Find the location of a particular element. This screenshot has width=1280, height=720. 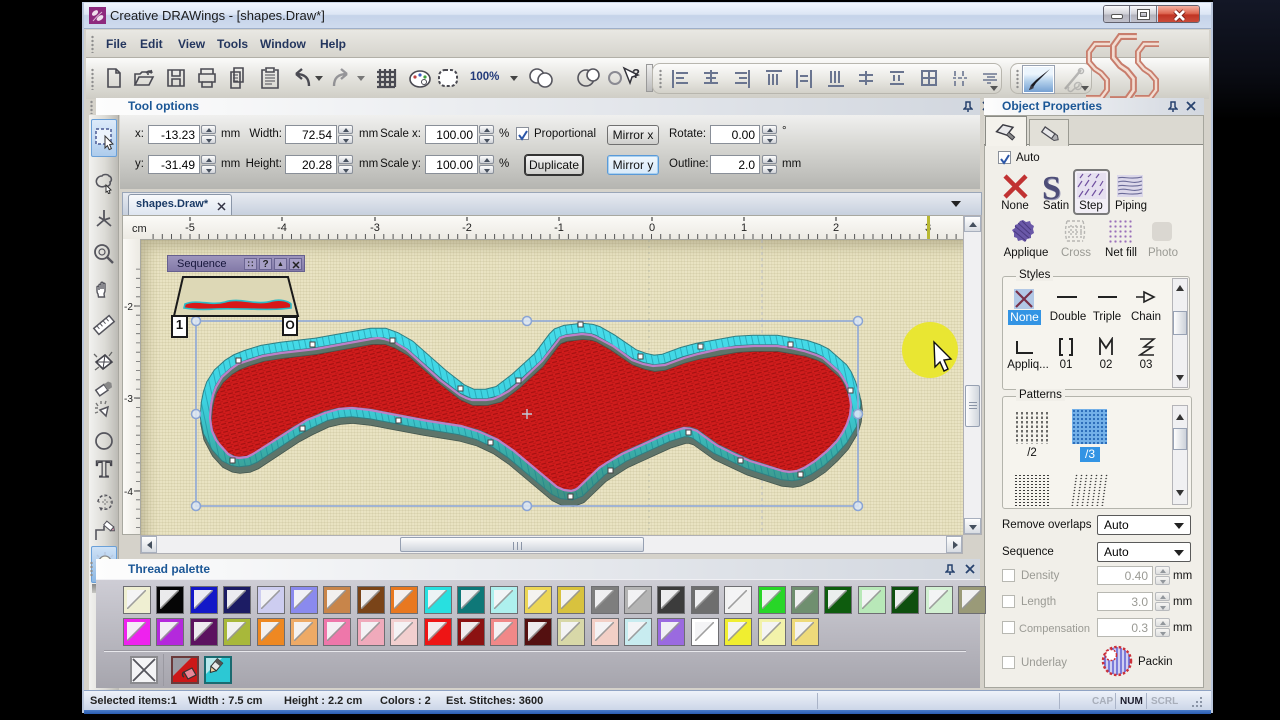

svg-text: T is located at coordinates (104, 469).